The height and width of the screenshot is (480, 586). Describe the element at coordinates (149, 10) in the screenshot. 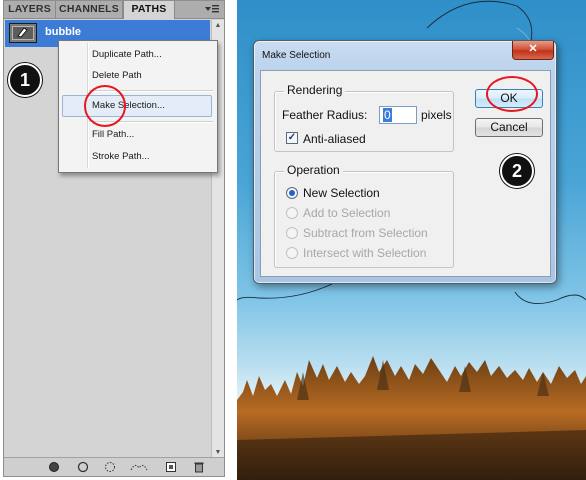

I see `tab-paths: PATHS` at that location.